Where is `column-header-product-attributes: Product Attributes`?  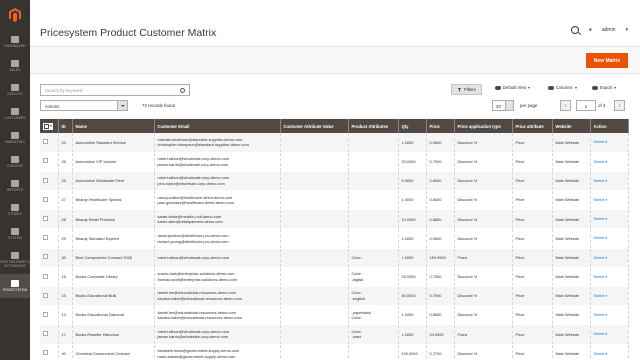
column-header-product-attributes: Product Attributes is located at coordinates (373, 126).